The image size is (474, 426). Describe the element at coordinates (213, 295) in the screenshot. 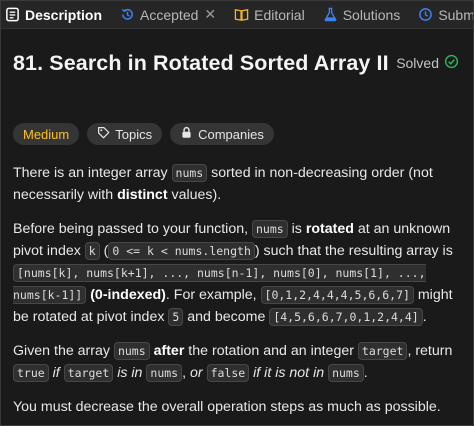

I see `text: . For example,` at that location.